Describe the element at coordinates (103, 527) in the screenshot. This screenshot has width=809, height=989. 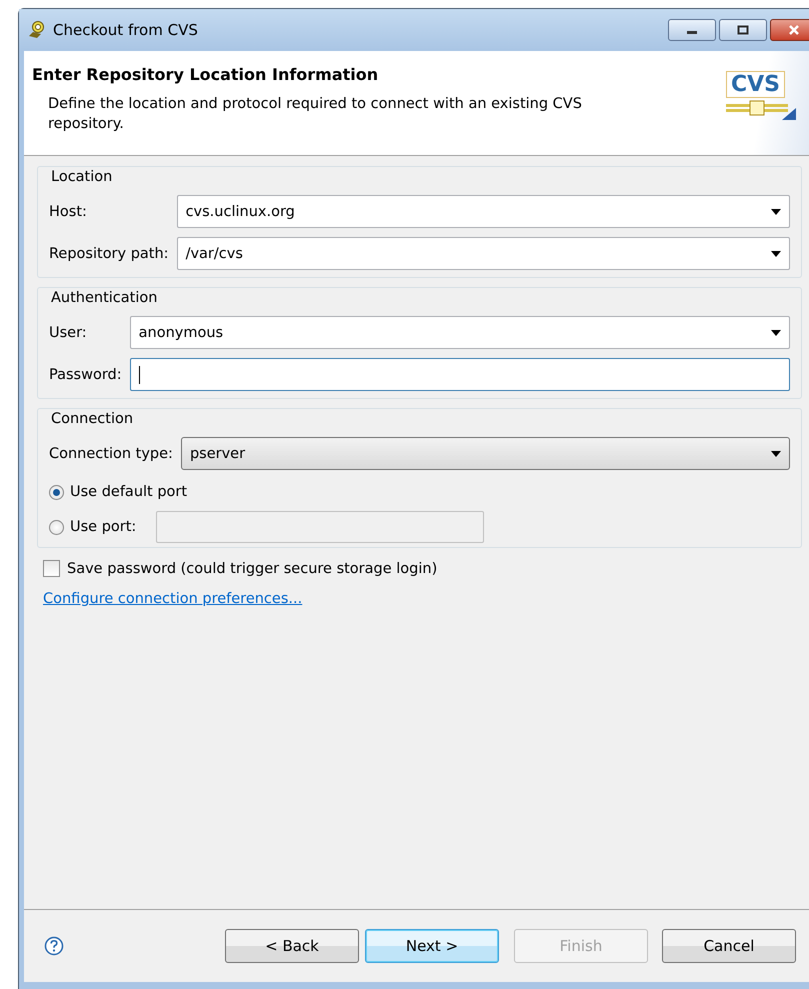
I see `radio-label: Use port:` at that location.